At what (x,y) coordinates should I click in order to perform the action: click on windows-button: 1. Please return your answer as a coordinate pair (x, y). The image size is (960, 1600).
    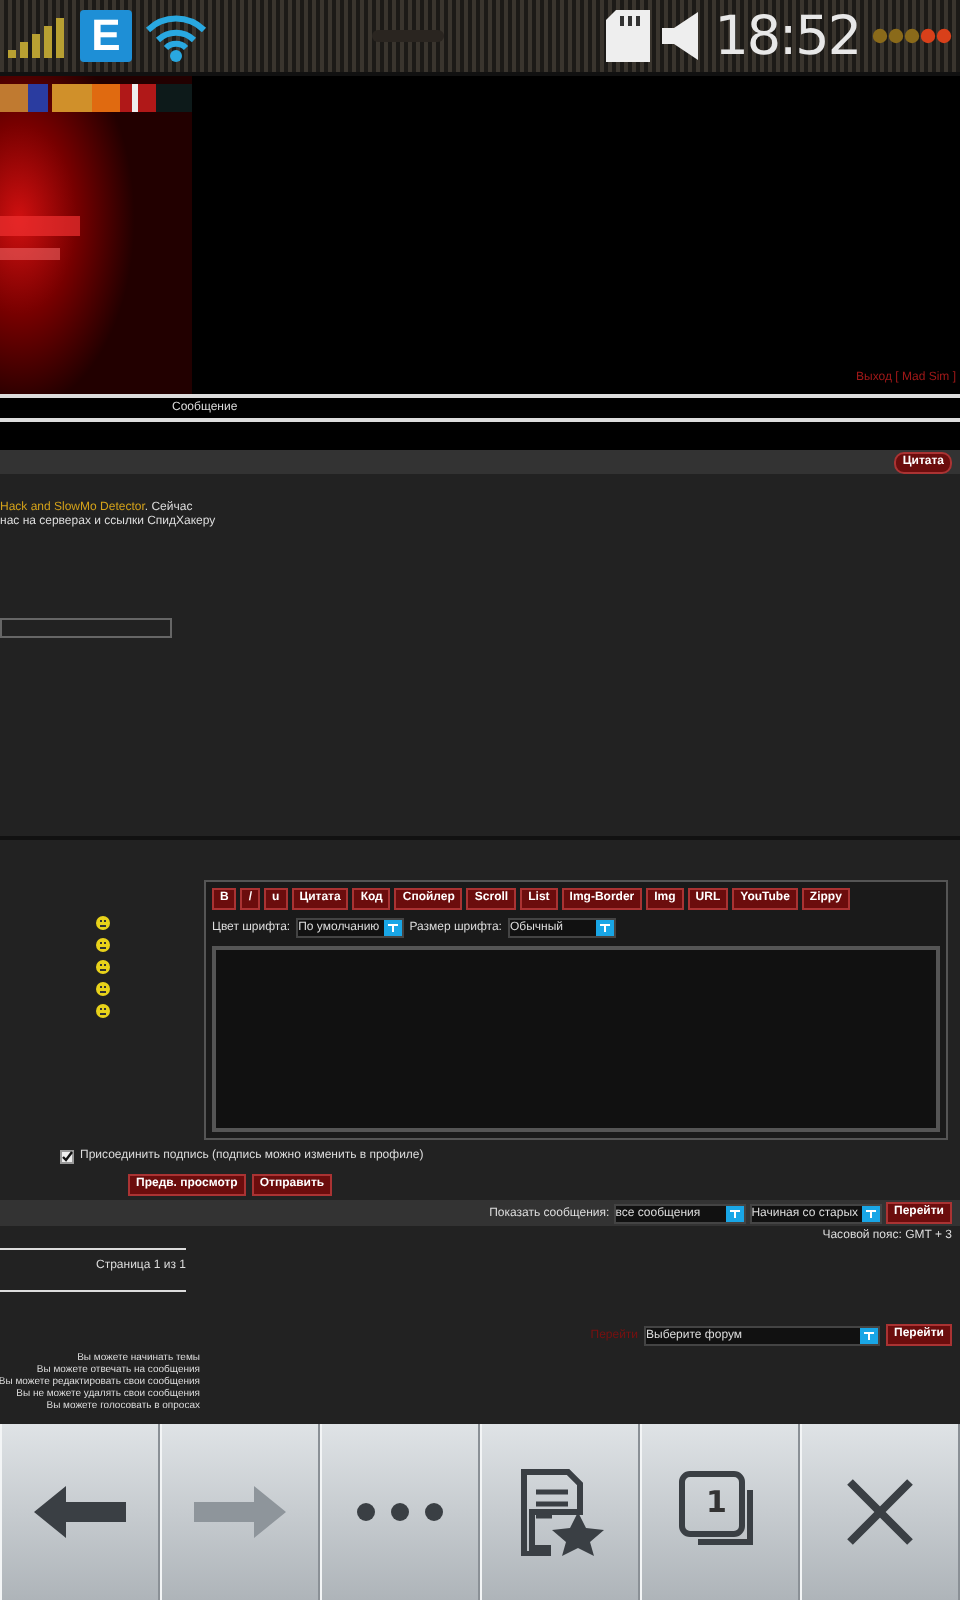
    Looking at the image, I should click on (720, 1512).